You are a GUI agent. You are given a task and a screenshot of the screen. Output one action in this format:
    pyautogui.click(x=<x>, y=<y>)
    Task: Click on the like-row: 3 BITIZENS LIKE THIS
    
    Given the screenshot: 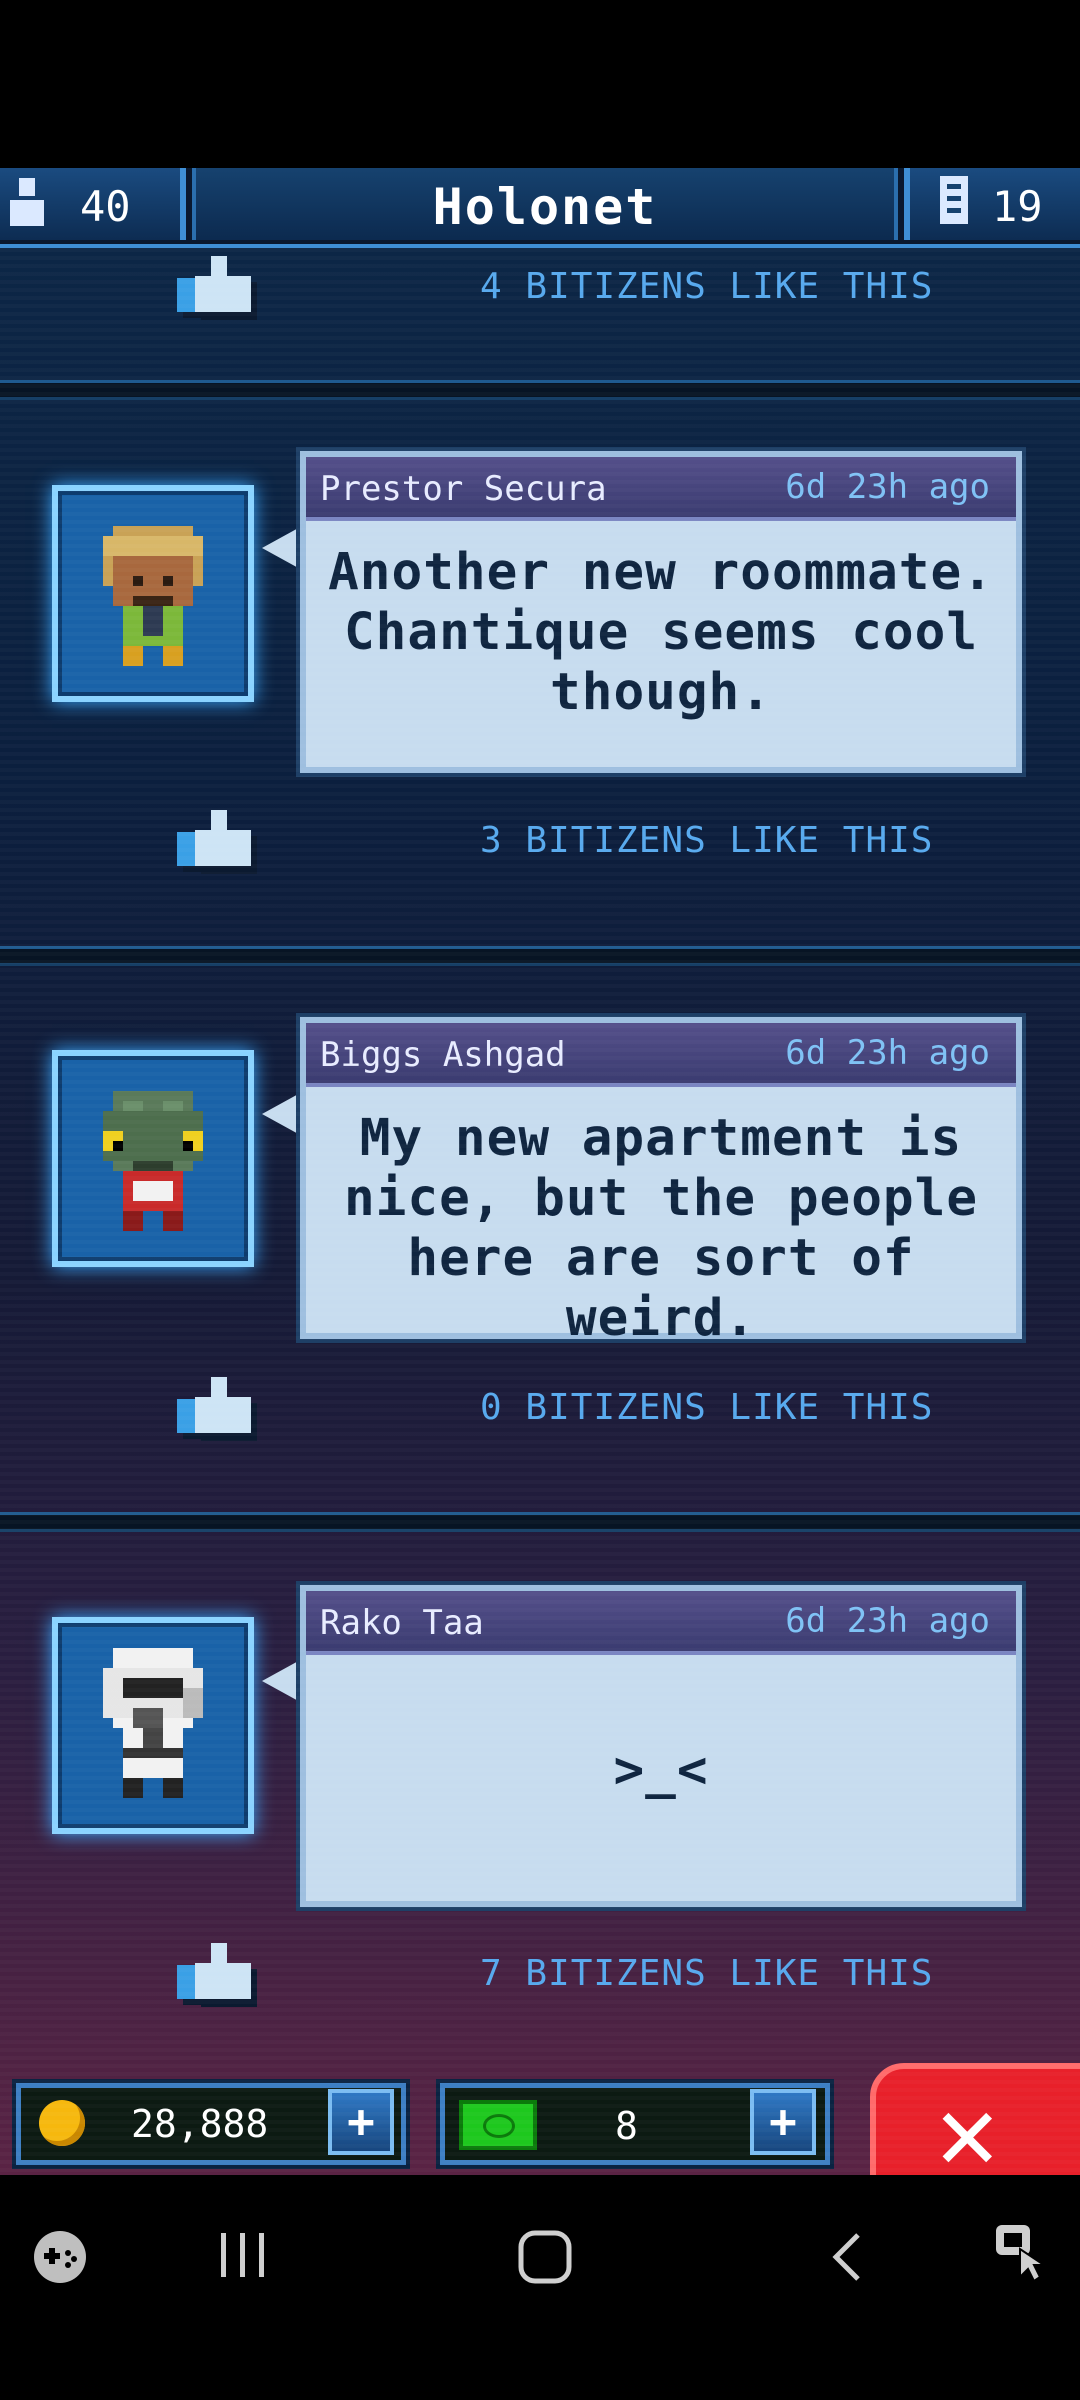 What is the action you would take?
    pyautogui.click(x=540, y=843)
    